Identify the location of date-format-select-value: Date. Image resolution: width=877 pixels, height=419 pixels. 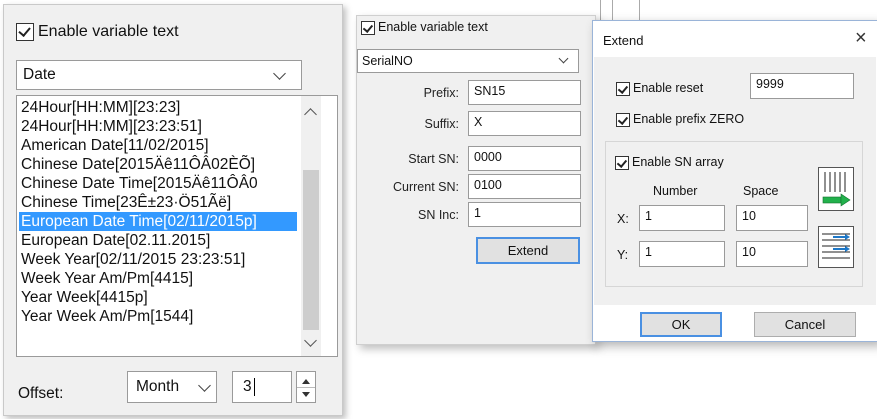
(39, 74).